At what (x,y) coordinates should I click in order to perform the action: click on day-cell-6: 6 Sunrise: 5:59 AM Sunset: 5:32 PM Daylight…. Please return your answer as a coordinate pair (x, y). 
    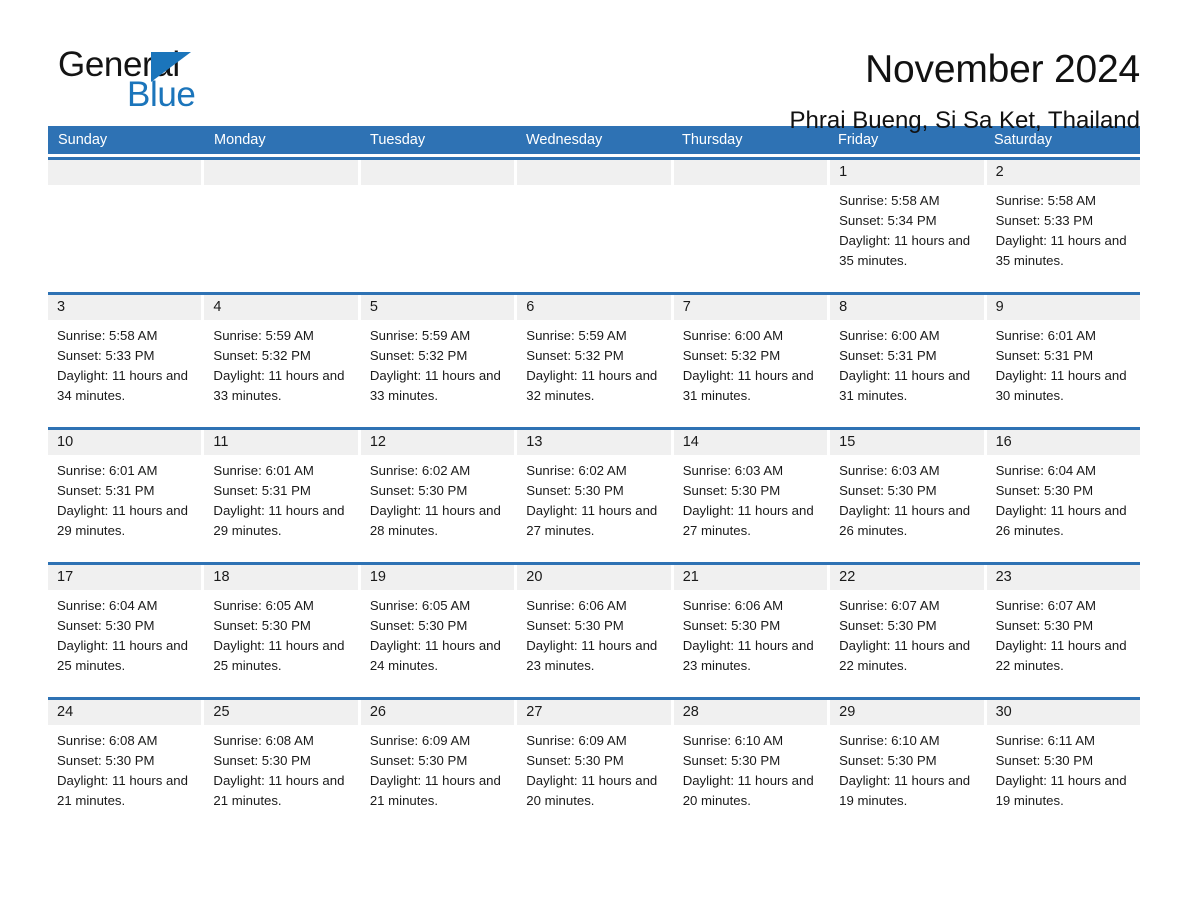
    Looking at the image, I should click on (594, 358).